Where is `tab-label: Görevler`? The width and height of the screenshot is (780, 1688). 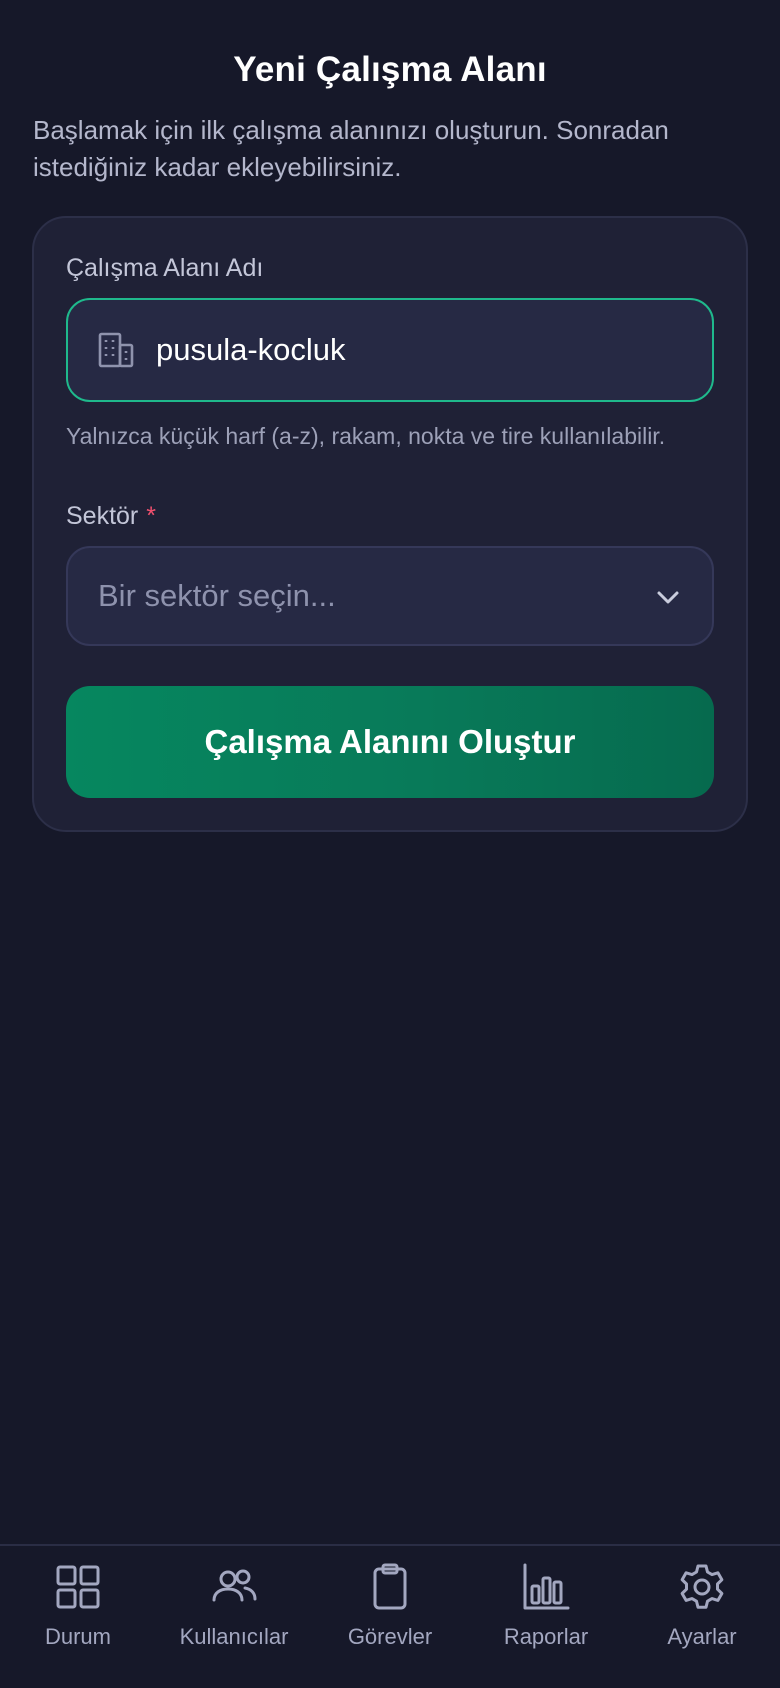
tab-label: Görevler is located at coordinates (390, 1636).